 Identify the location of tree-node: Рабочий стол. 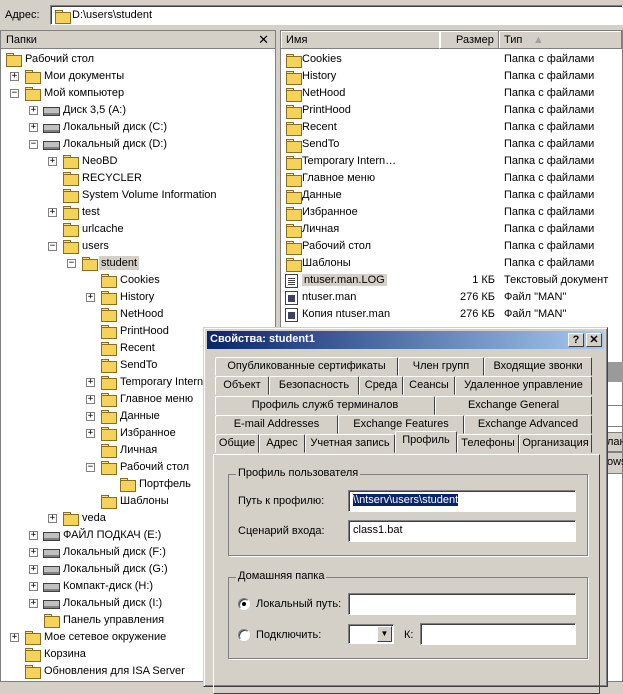
(138, 59).